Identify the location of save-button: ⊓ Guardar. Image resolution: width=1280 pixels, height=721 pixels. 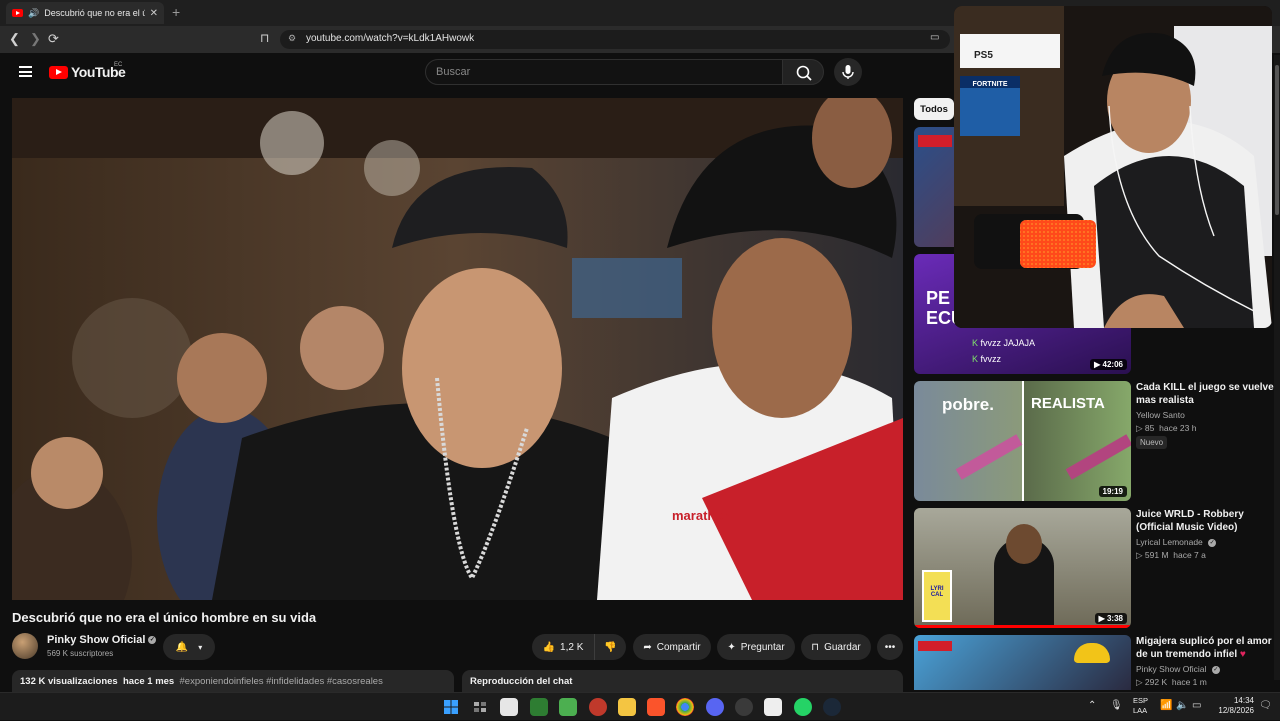
(836, 647).